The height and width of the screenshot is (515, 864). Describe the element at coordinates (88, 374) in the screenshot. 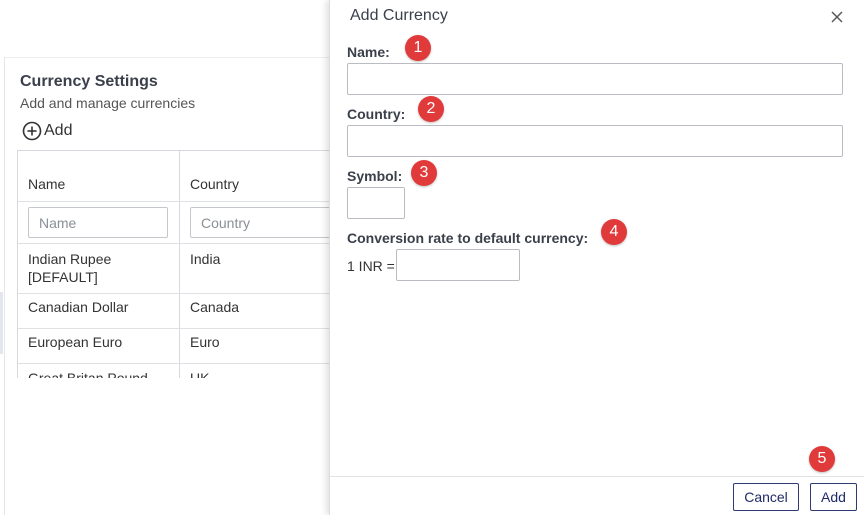

I see `cell-name: Great Britan Pound` at that location.